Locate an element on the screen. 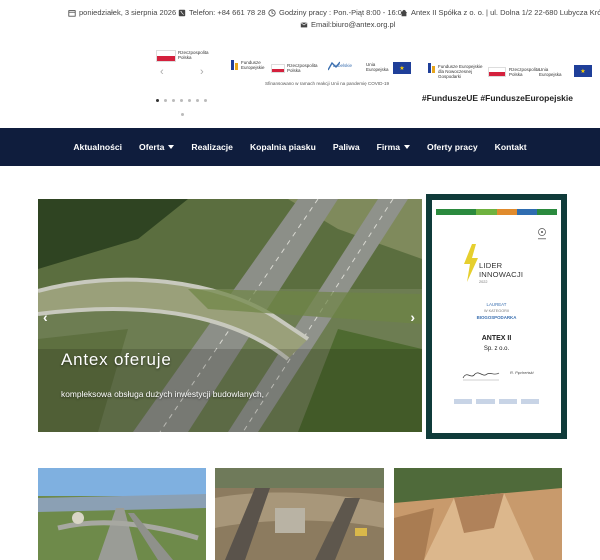 This screenshot has height=560, width=600. nav-label: Aktualności is located at coordinates (98, 147).